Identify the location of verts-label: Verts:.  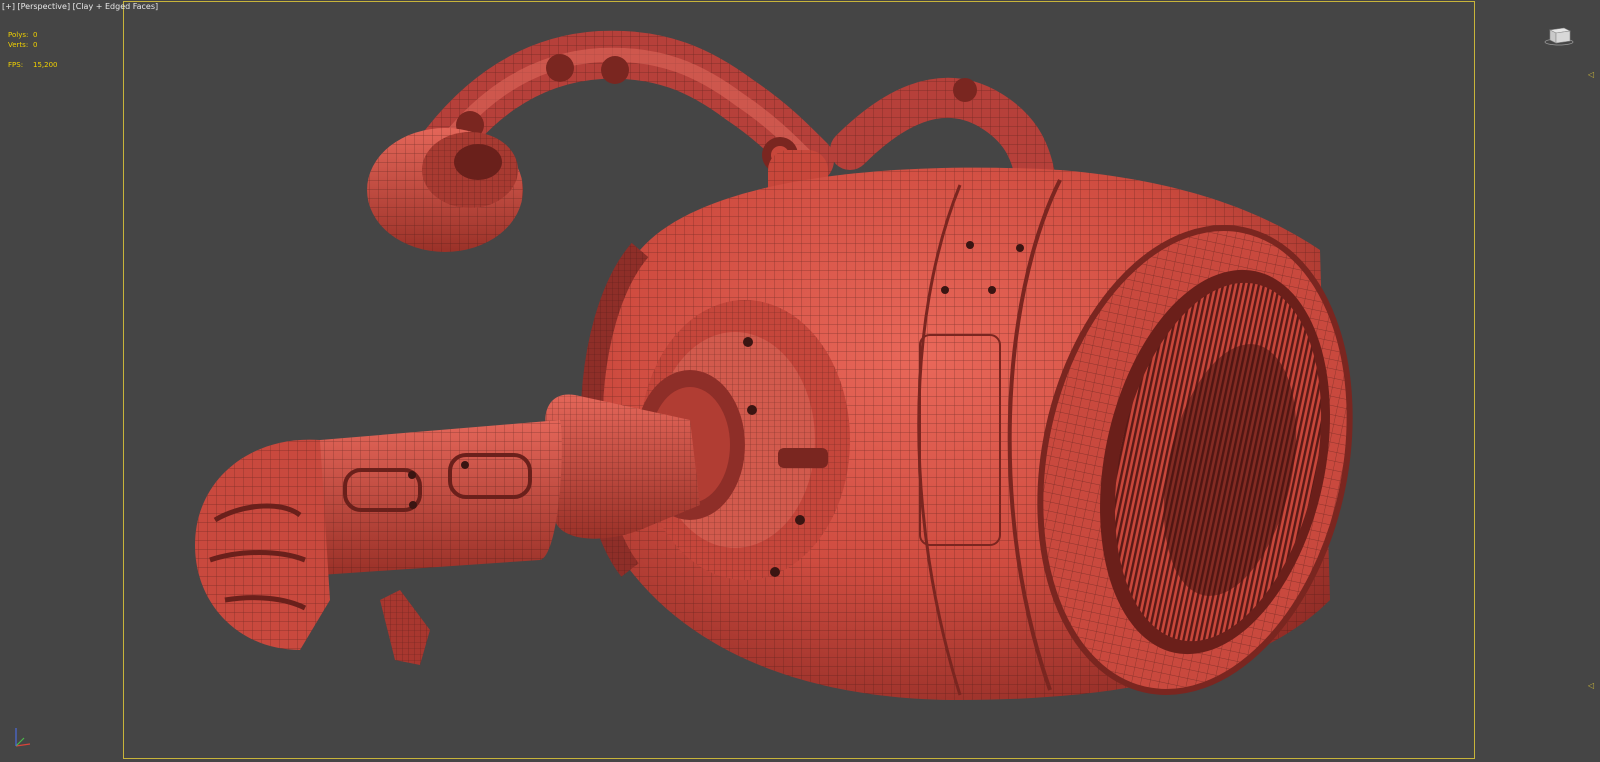
(18, 45).